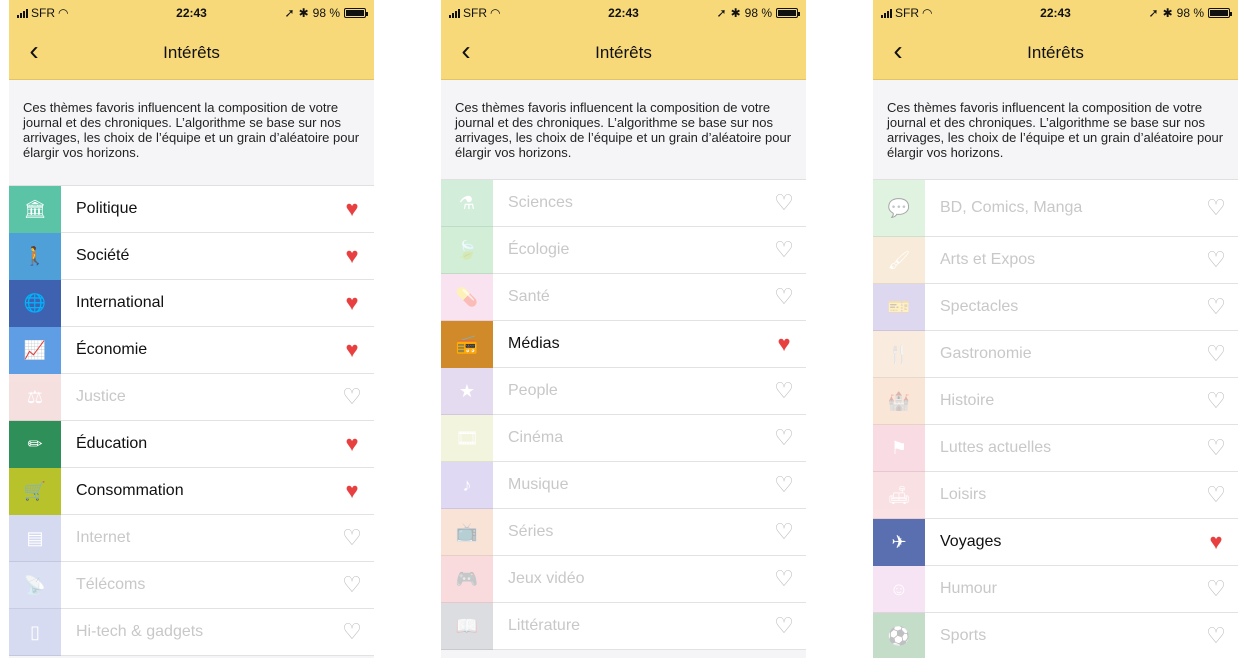 The width and height of the screenshot is (1238, 658). Describe the element at coordinates (35, 491) in the screenshot. I see `cart-icon: 🛒` at that location.